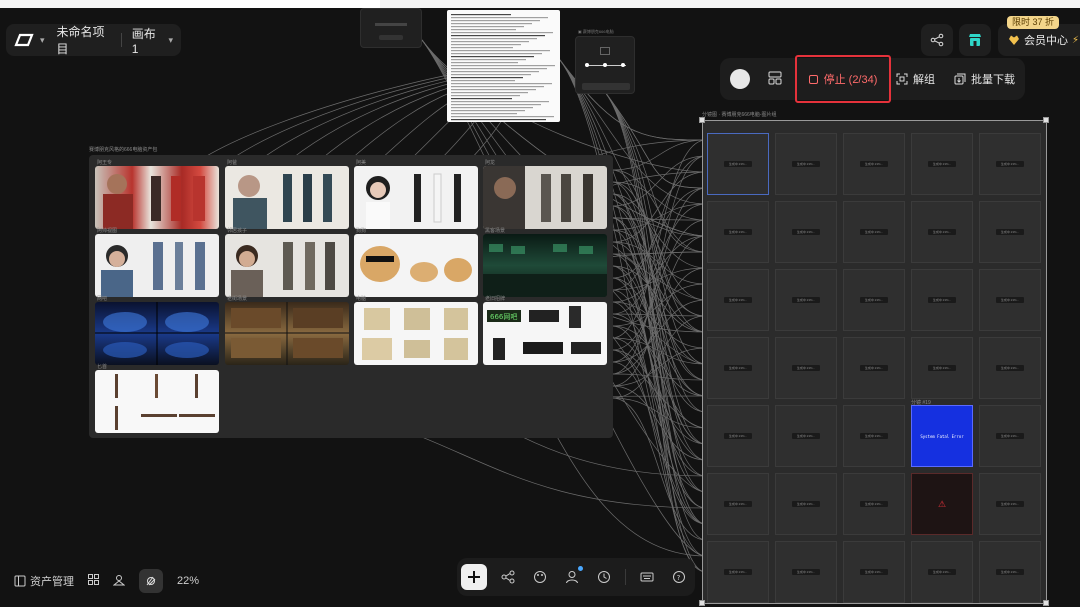  I want to click on bottom-left-toolbar: 资产管理 22%, so click(106, 581).